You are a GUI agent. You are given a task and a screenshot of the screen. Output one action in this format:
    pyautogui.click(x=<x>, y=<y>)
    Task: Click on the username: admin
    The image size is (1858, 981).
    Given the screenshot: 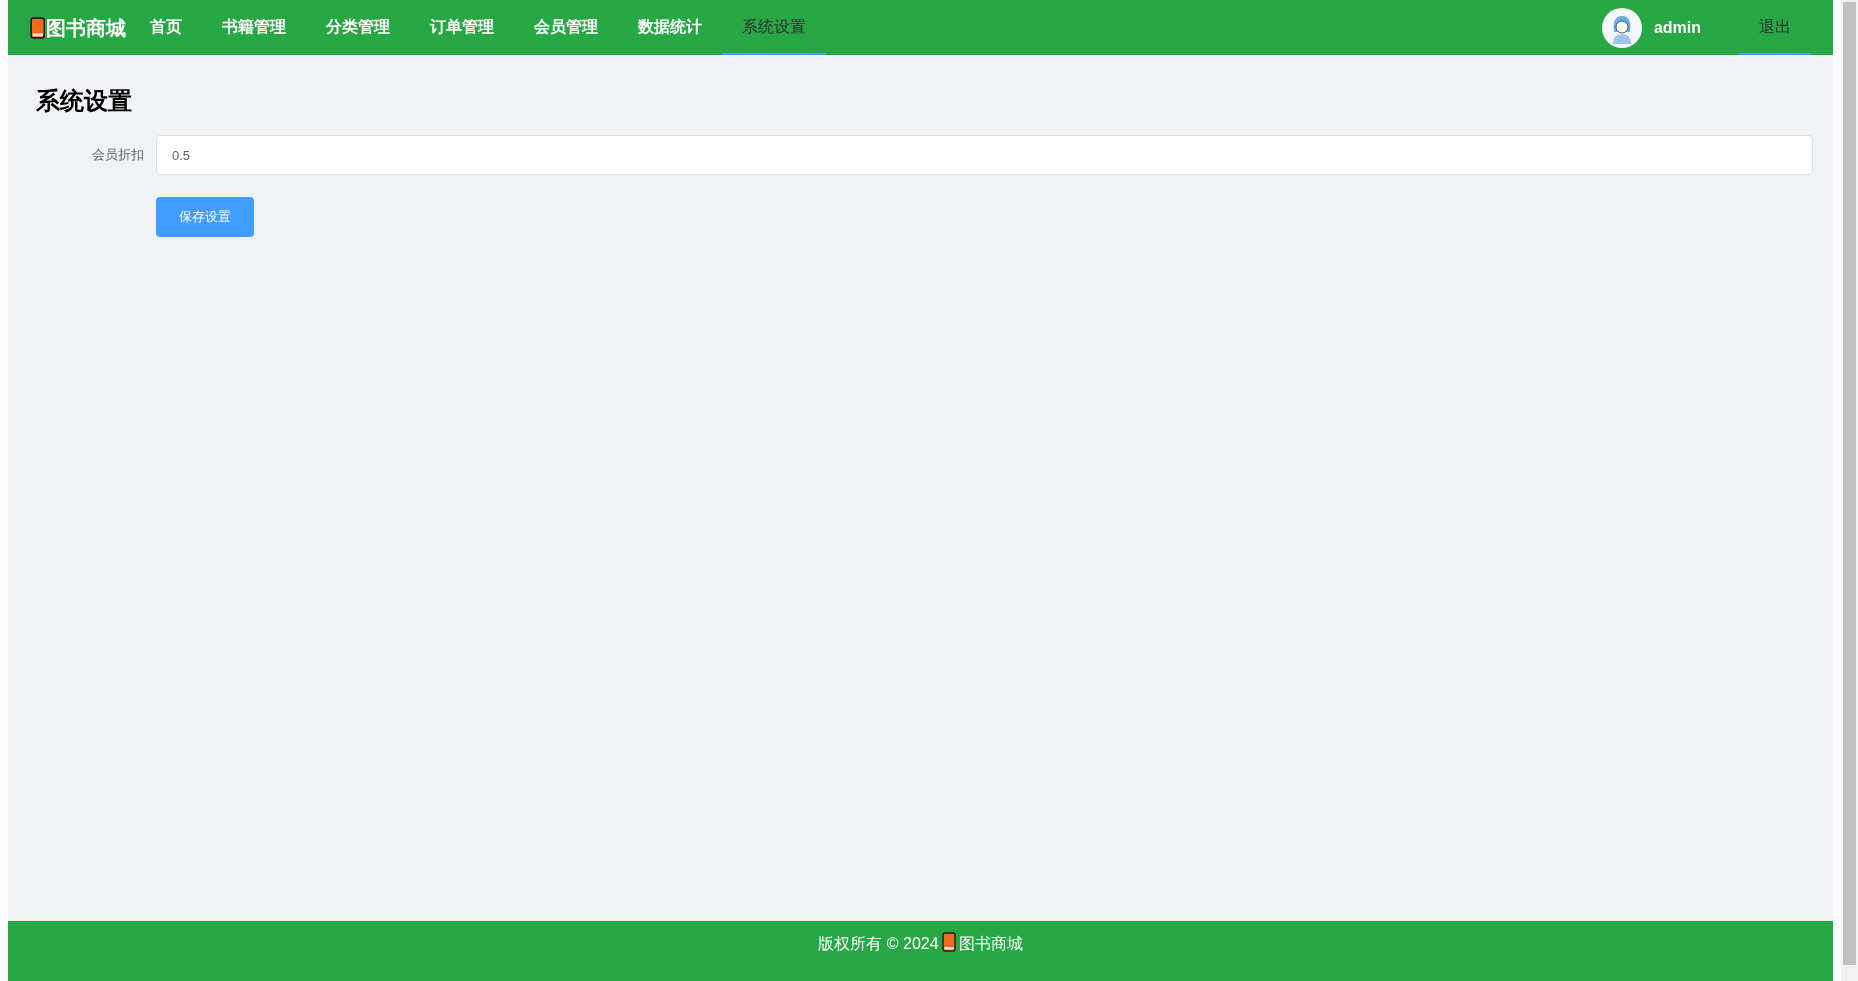 What is the action you would take?
    pyautogui.click(x=1677, y=27)
    